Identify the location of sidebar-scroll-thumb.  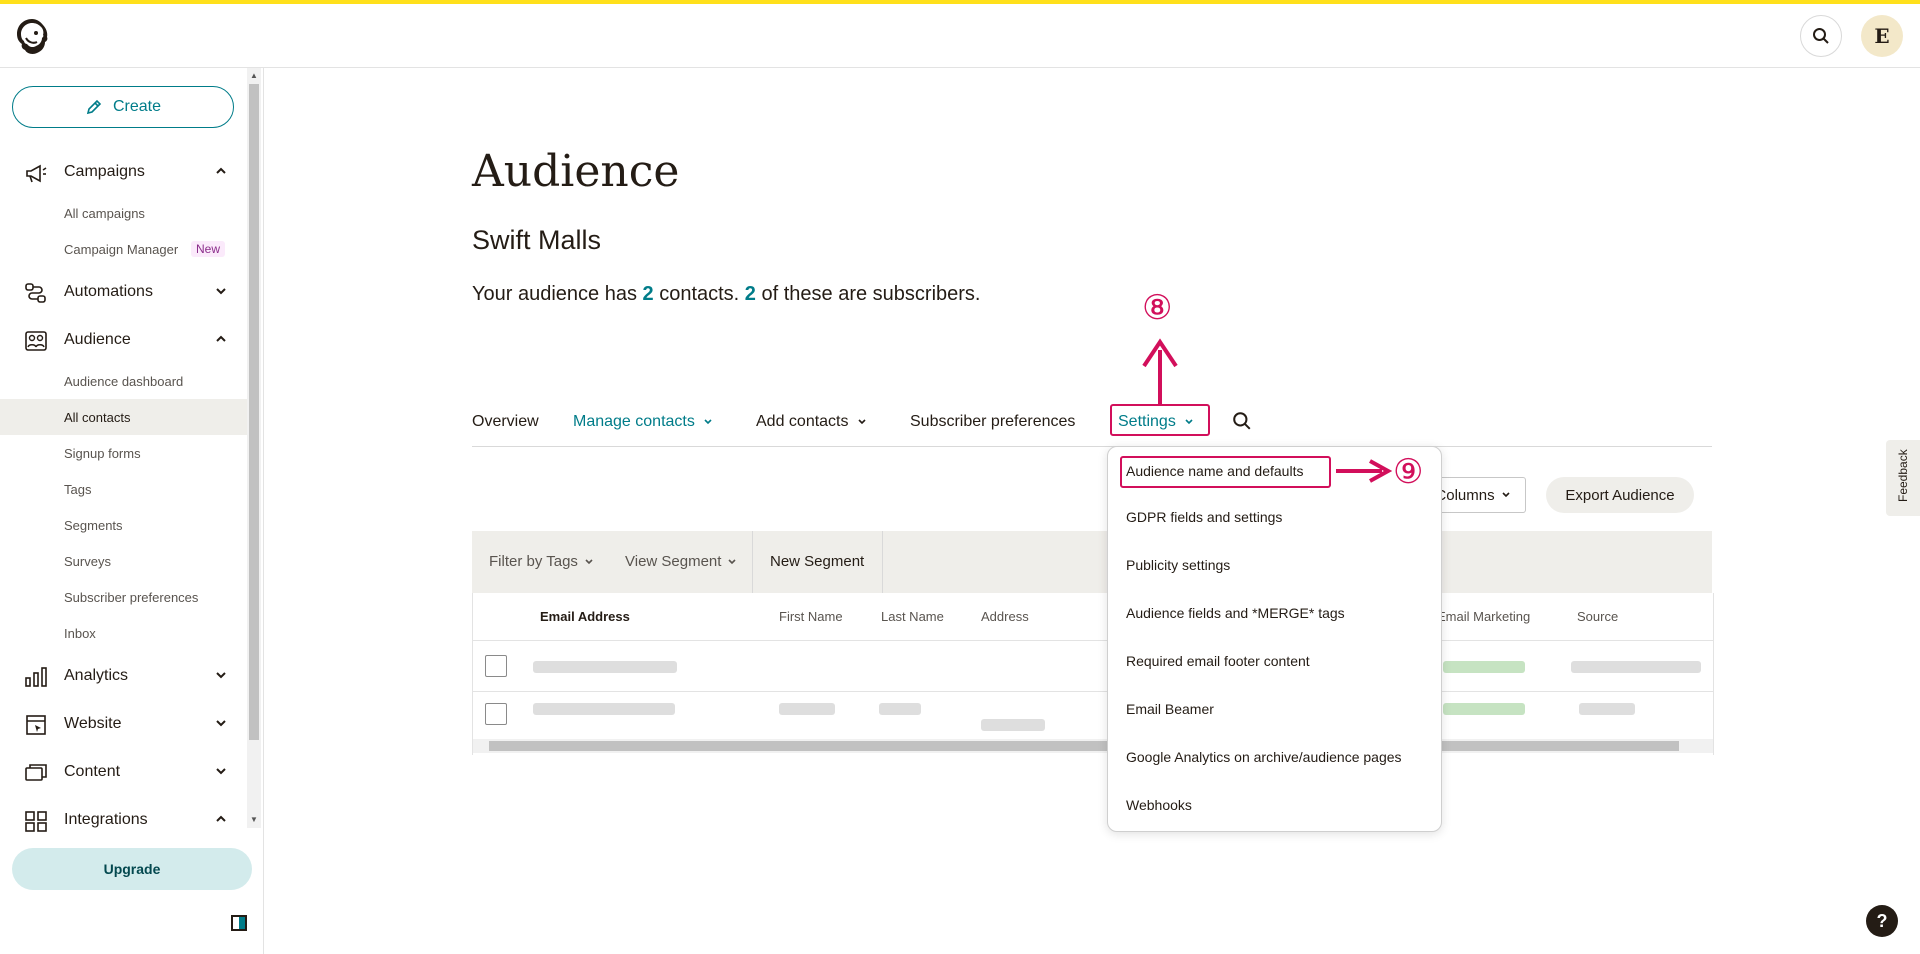
(254, 412).